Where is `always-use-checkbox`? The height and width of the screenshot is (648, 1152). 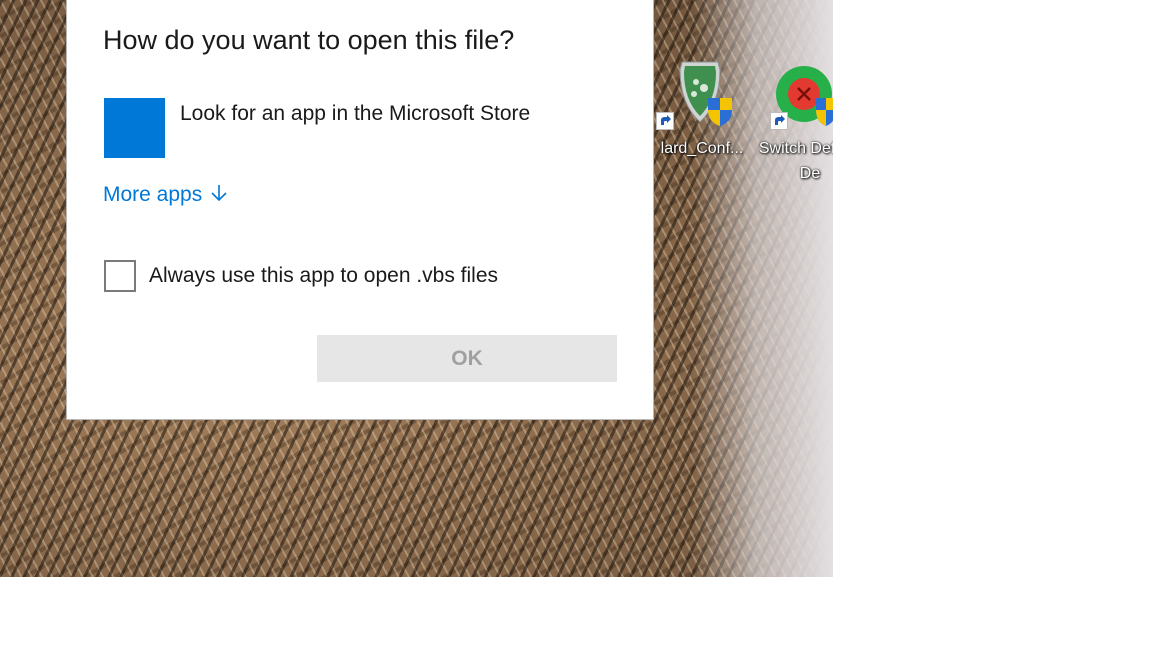
always-use-checkbox is located at coordinates (120, 276).